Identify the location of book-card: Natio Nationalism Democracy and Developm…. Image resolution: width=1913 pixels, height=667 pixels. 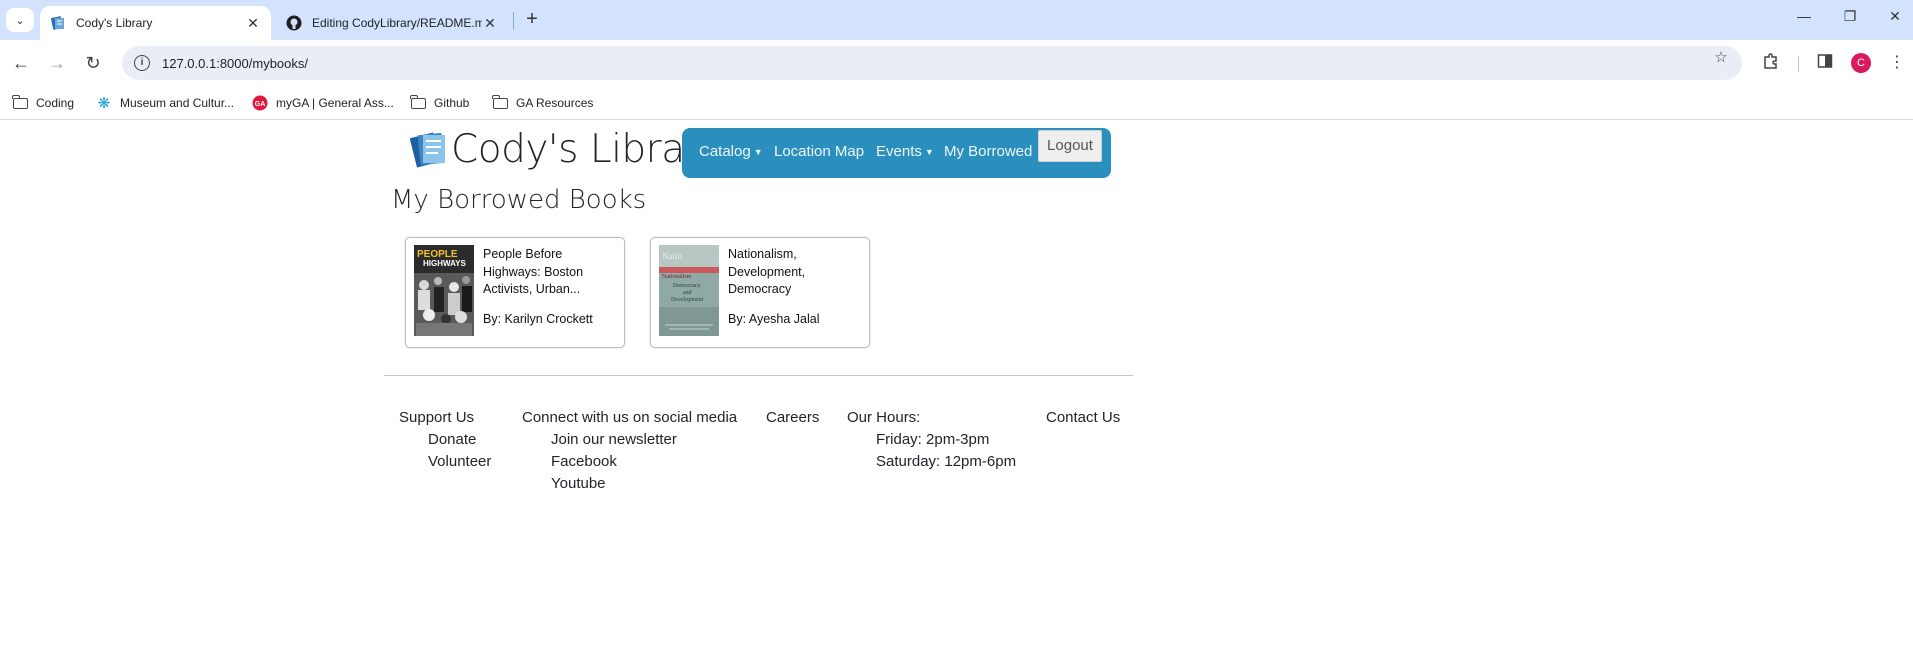
(760, 292).